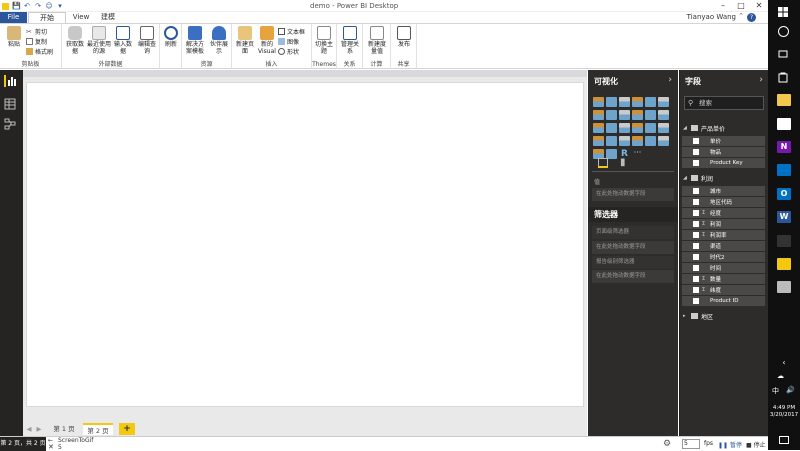 The width and height of the screenshot is (800, 451). What do you see at coordinates (784, 147) in the screenshot?
I see `onenote-icon: N` at bounding box center [784, 147].